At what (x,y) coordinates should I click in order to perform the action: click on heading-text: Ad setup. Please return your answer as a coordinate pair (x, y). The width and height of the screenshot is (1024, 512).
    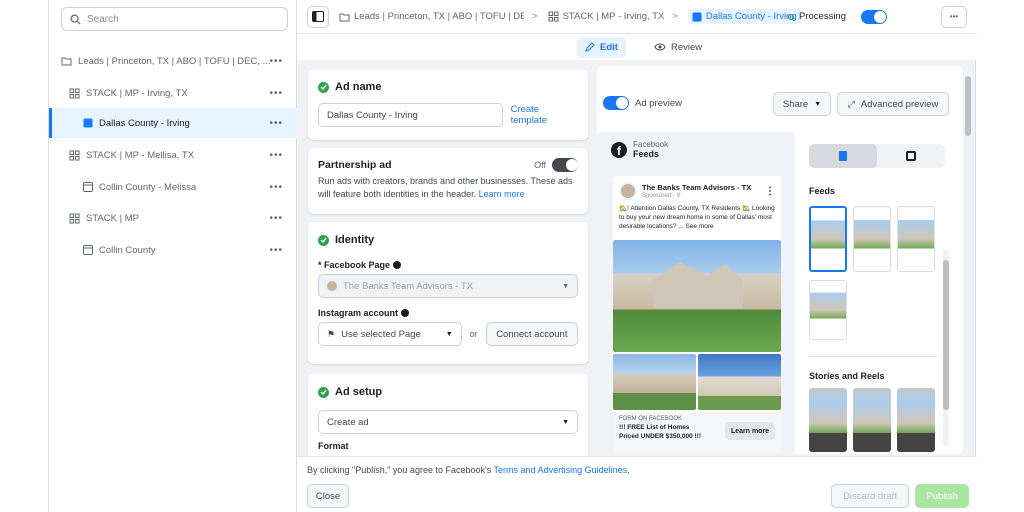
    Looking at the image, I should click on (359, 392).